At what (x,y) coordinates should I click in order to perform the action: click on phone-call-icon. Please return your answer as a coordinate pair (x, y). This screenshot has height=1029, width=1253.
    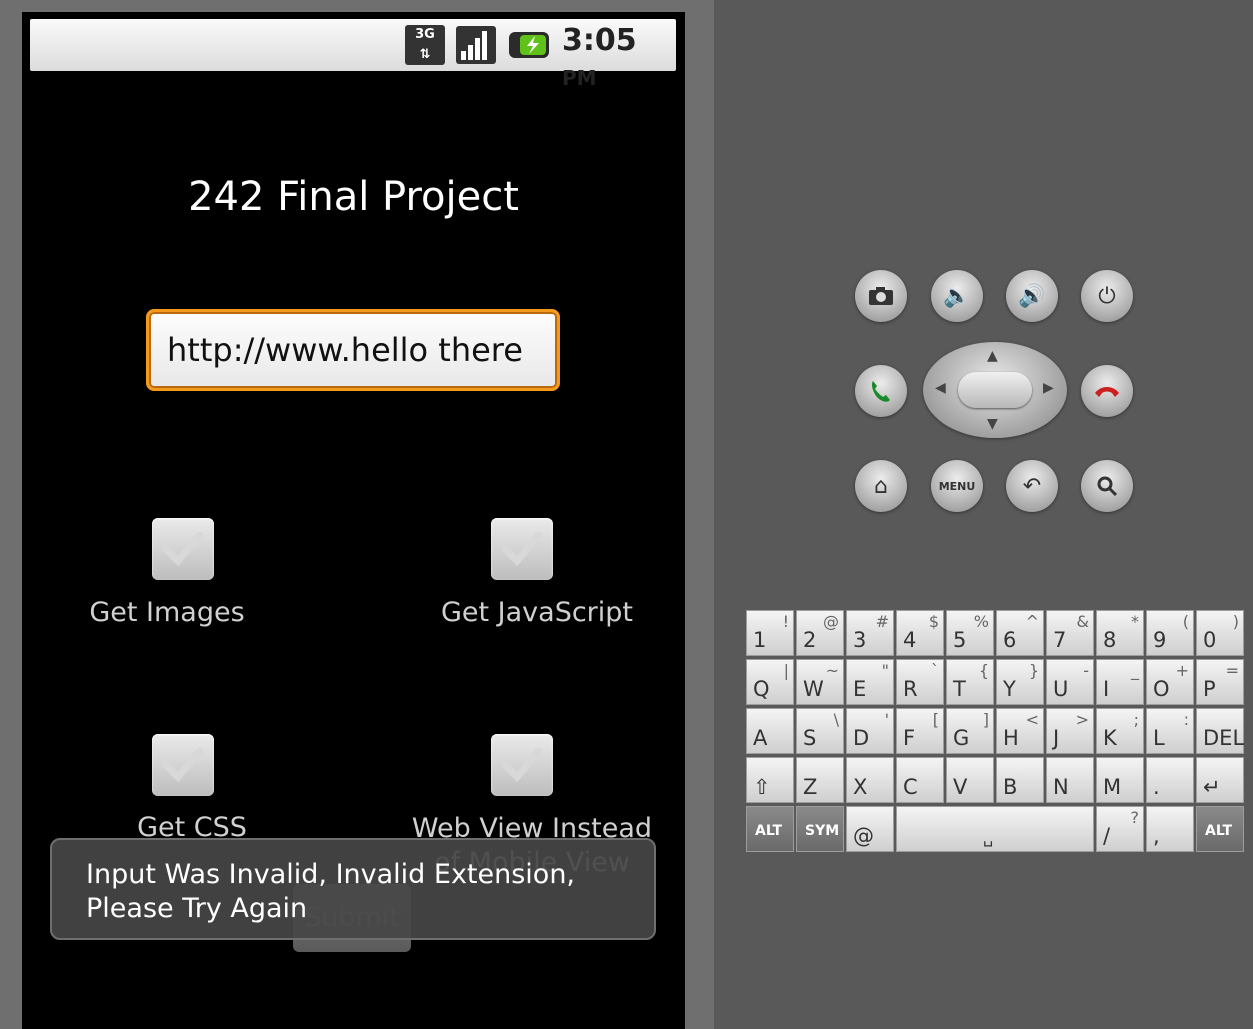
    Looking at the image, I should click on (880, 391).